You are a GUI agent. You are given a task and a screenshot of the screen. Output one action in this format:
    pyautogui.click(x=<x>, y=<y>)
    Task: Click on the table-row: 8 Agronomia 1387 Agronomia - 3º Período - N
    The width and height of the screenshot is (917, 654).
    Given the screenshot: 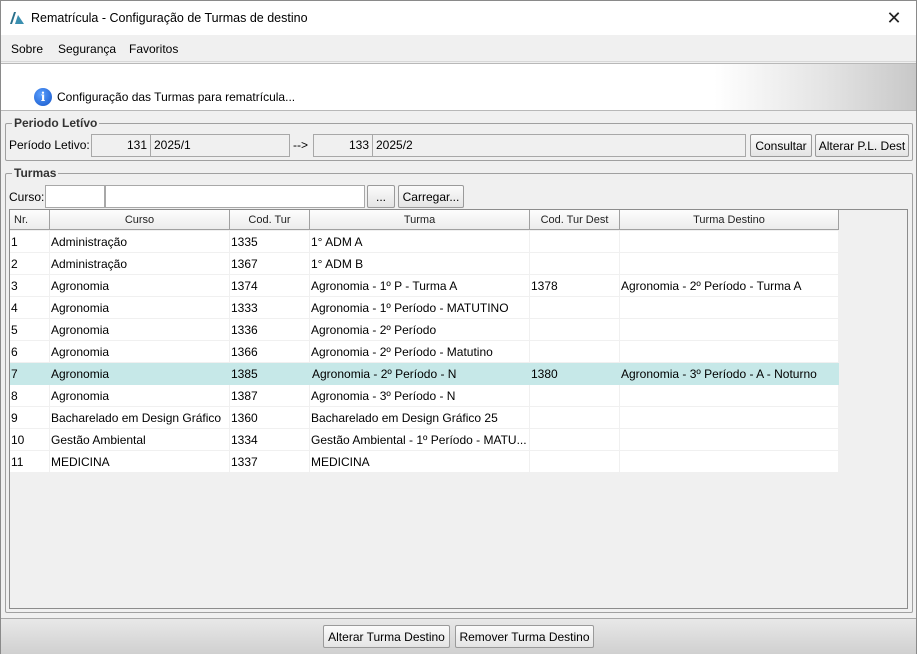 What is the action you would take?
    pyautogui.click(x=424, y=396)
    